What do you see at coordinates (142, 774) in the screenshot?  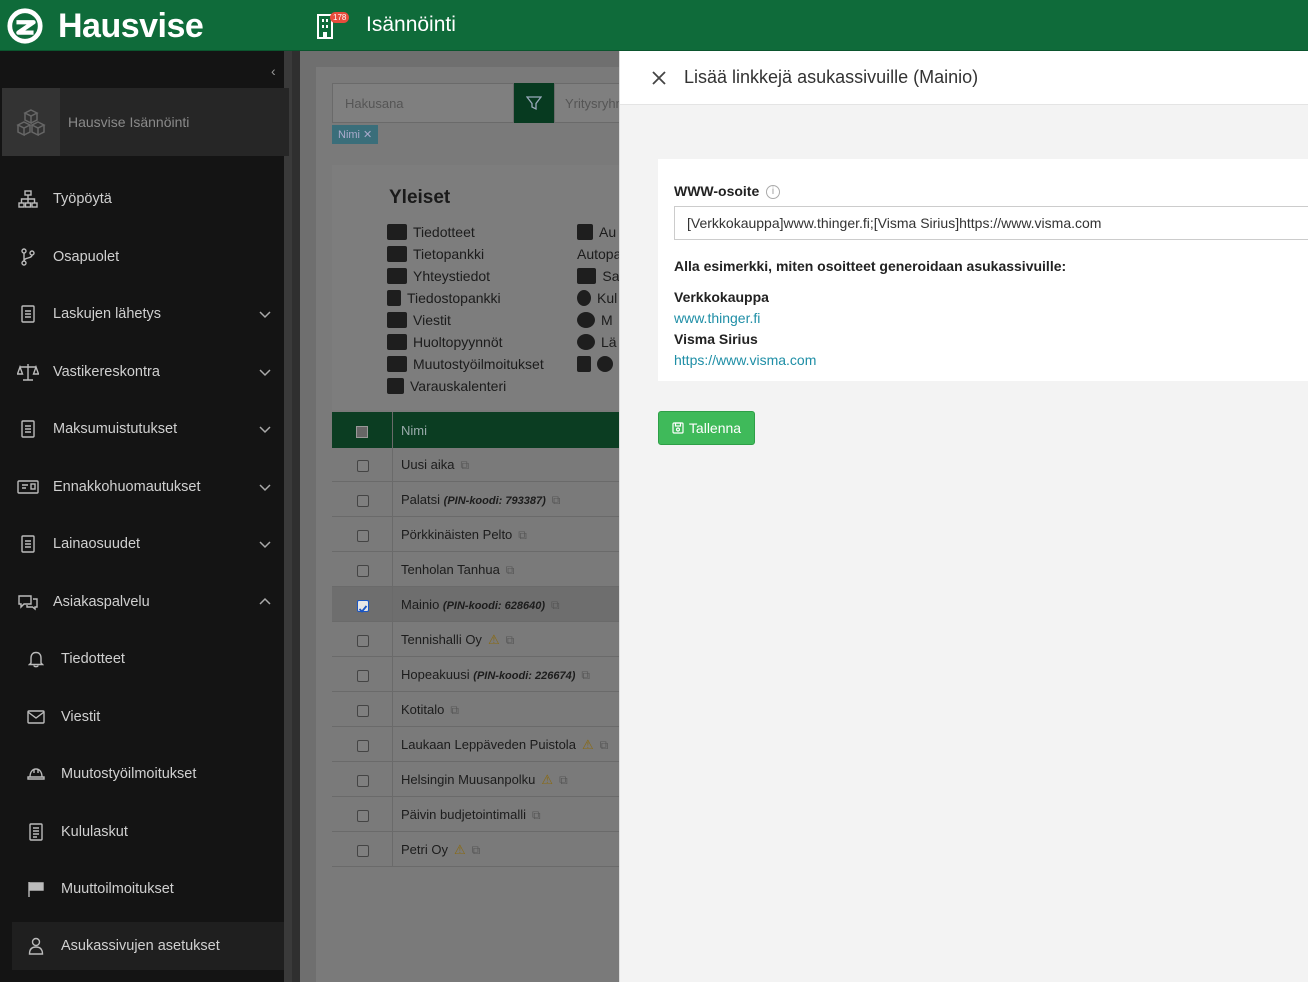 I see `sidebar-item-muutostyoilmoitukset: Muutostyöilmoitukset` at bounding box center [142, 774].